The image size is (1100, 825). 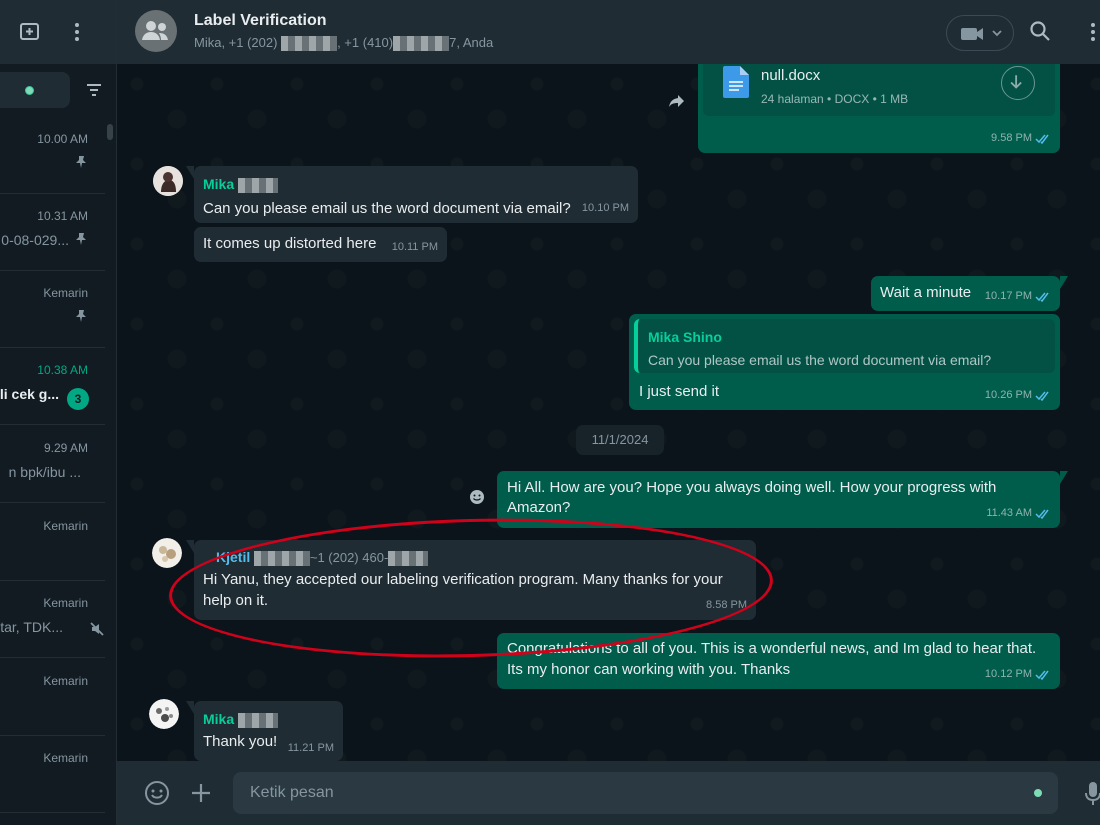 I want to click on sidebar-scrollbar, so click(x=110, y=132).